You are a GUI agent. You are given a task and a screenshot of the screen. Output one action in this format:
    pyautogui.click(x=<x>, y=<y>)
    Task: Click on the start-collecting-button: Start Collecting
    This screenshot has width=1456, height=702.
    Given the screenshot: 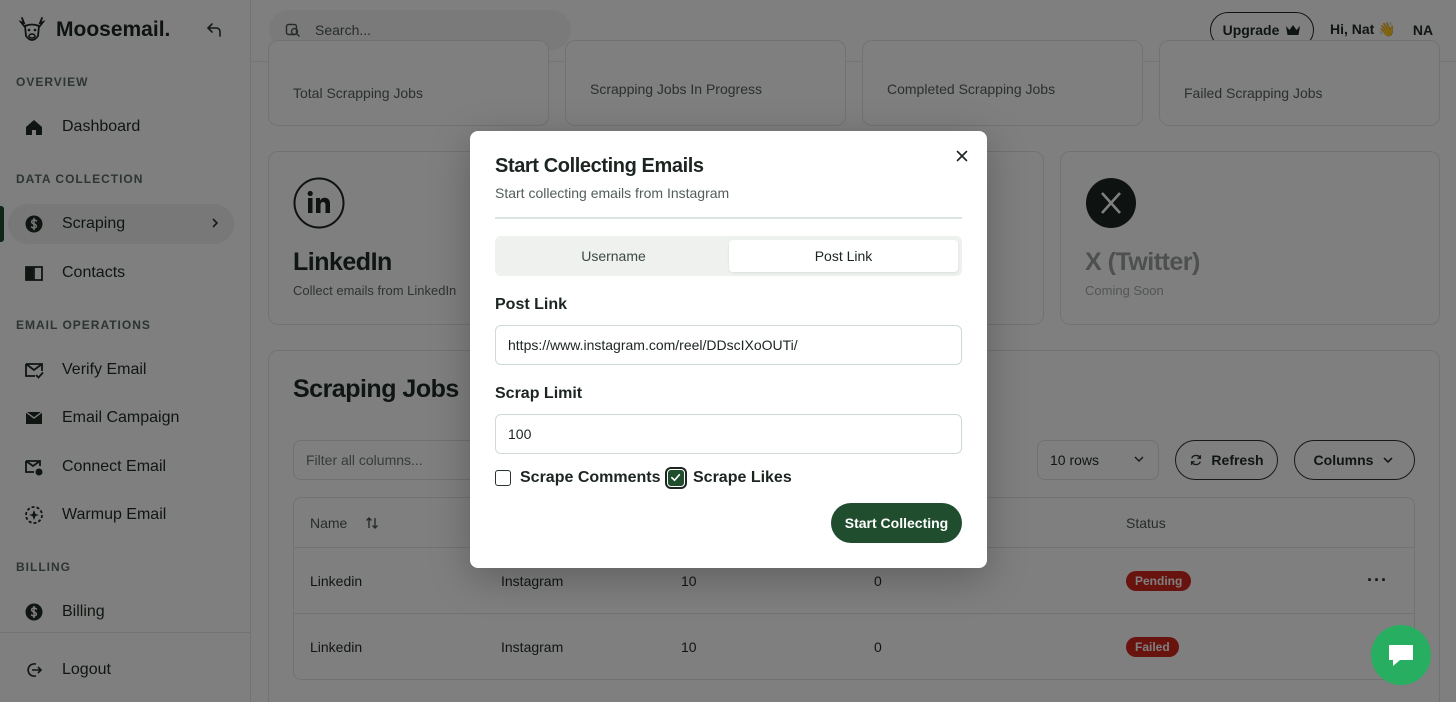 What is the action you would take?
    pyautogui.click(x=896, y=523)
    